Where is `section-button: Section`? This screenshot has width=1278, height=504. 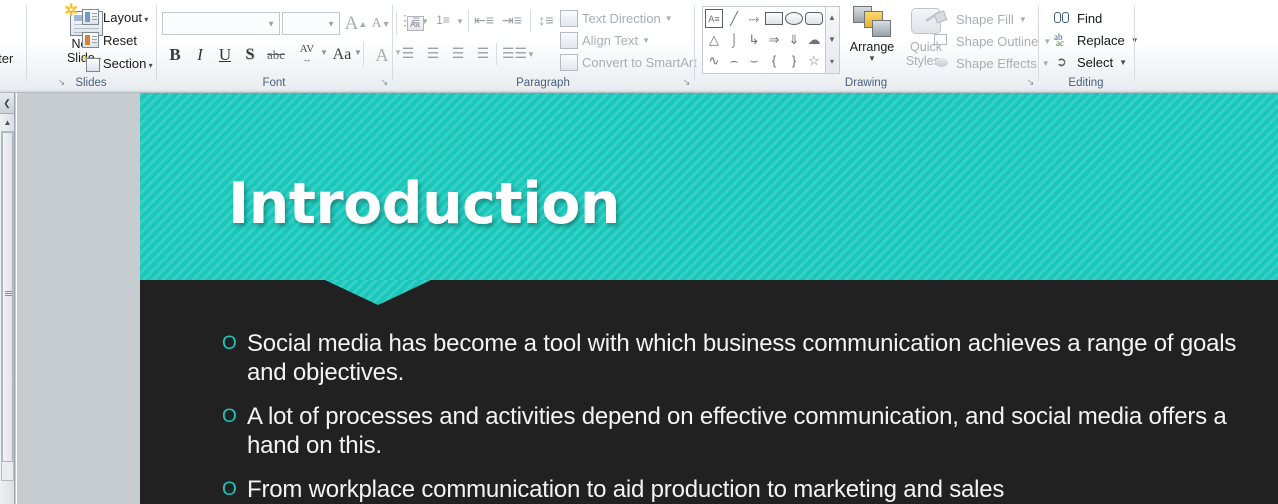
section-button: Section is located at coordinates (117, 63).